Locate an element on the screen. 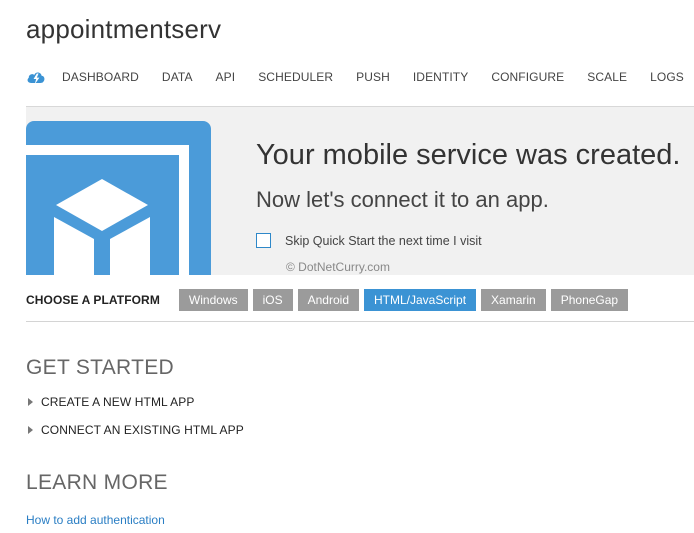 The height and width of the screenshot is (533, 694). nav-logs: LOGS is located at coordinates (667, 77).